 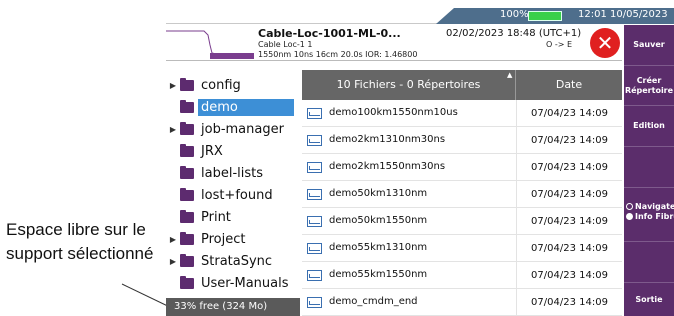 I want to click on tree-item-print: Print, so click(x=233, y=217).